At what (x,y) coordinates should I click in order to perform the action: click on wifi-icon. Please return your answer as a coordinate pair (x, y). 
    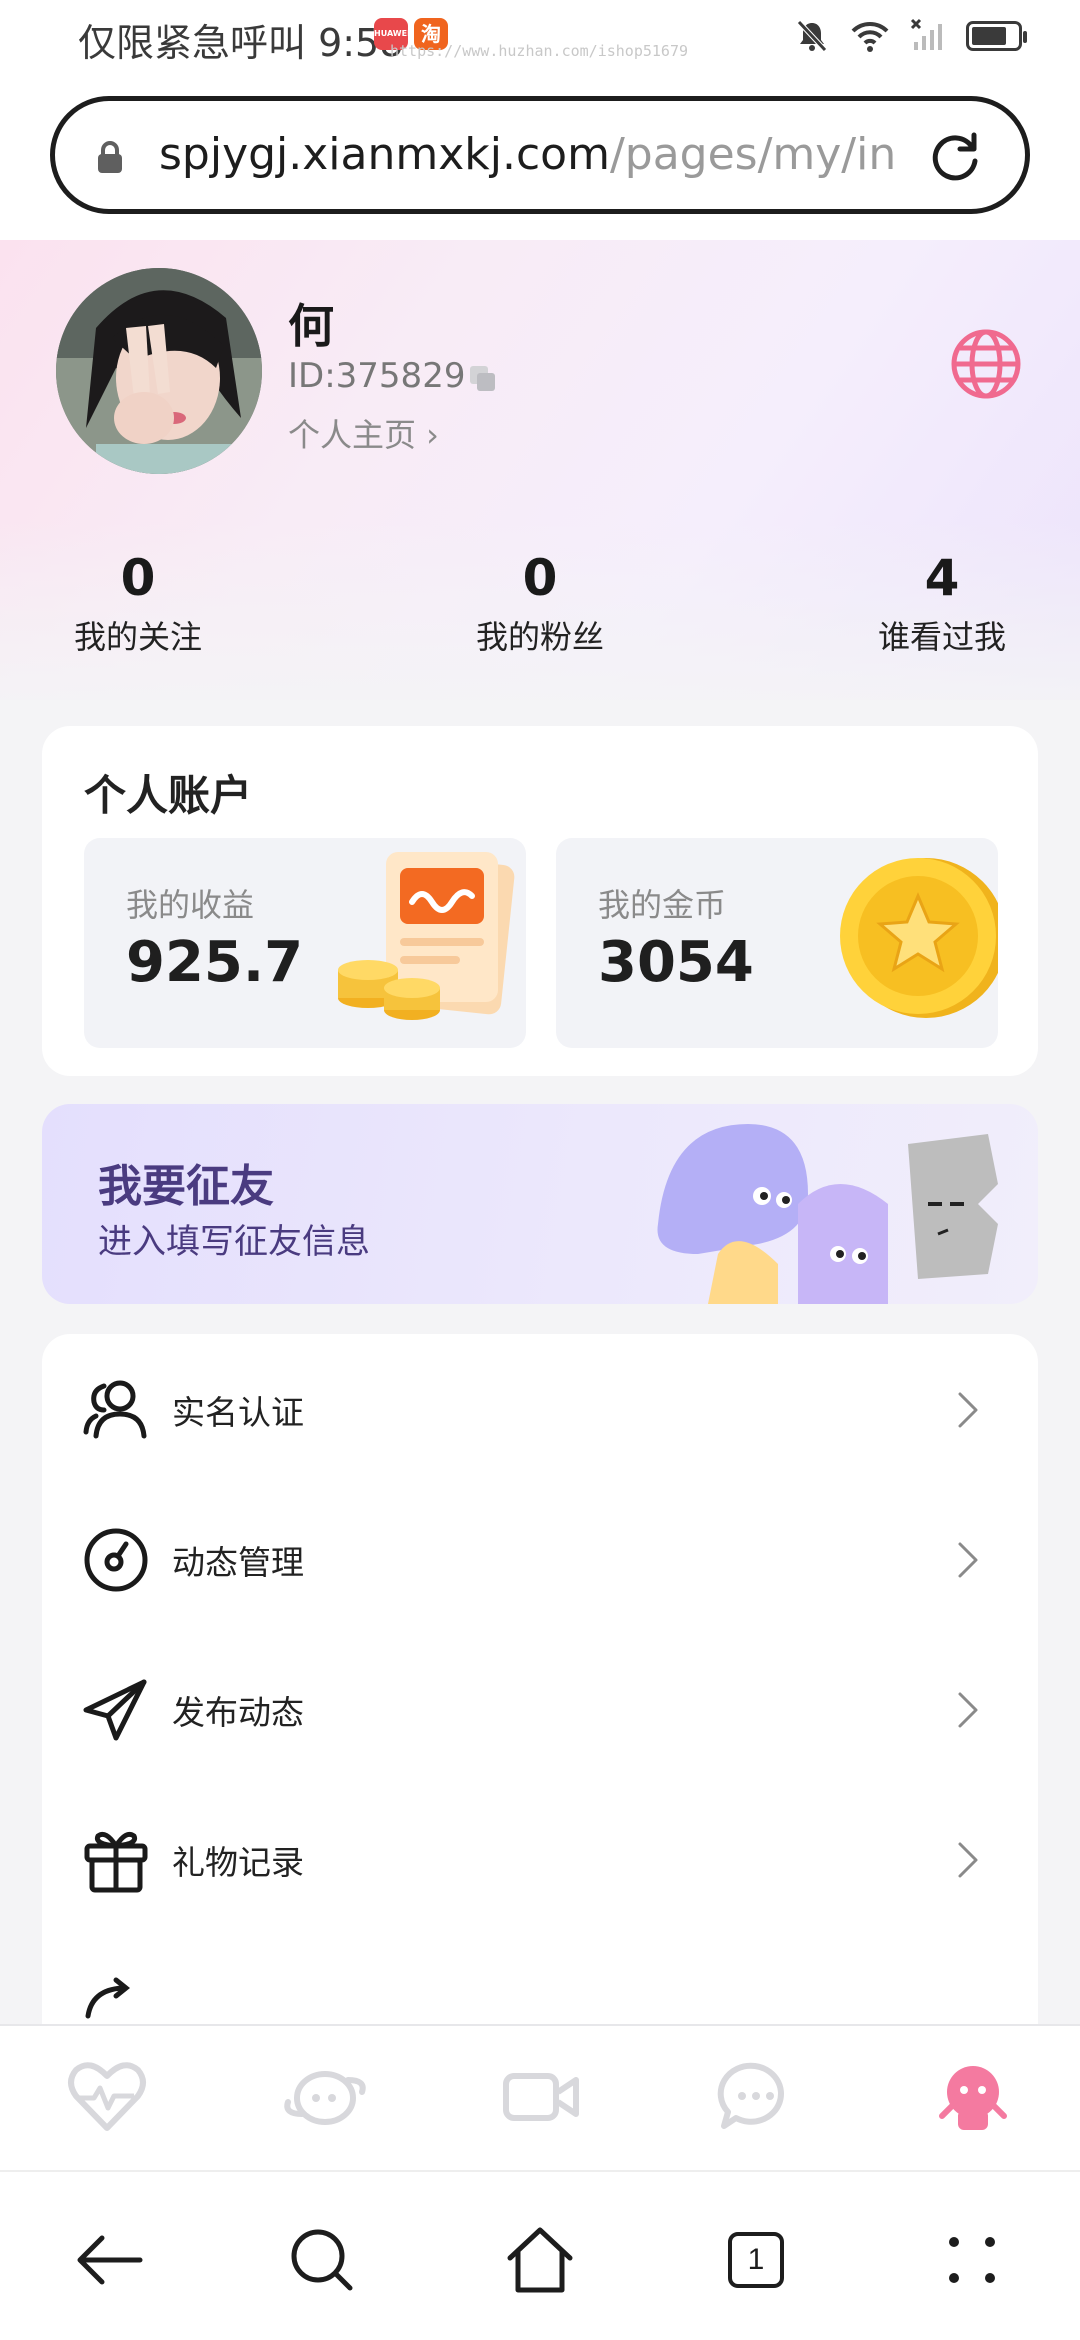
    Looking at the image, I should click on (870, 36).